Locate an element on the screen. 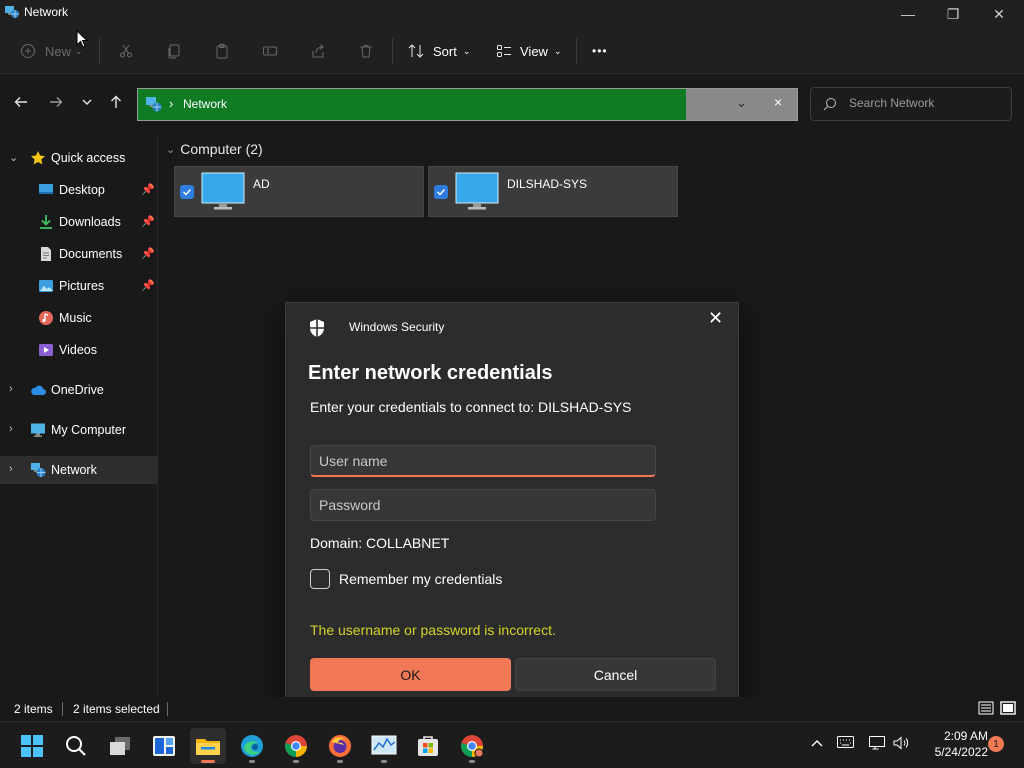  clock: 2:09 AM 5/24/2022 is located at coordinates (952, 744).